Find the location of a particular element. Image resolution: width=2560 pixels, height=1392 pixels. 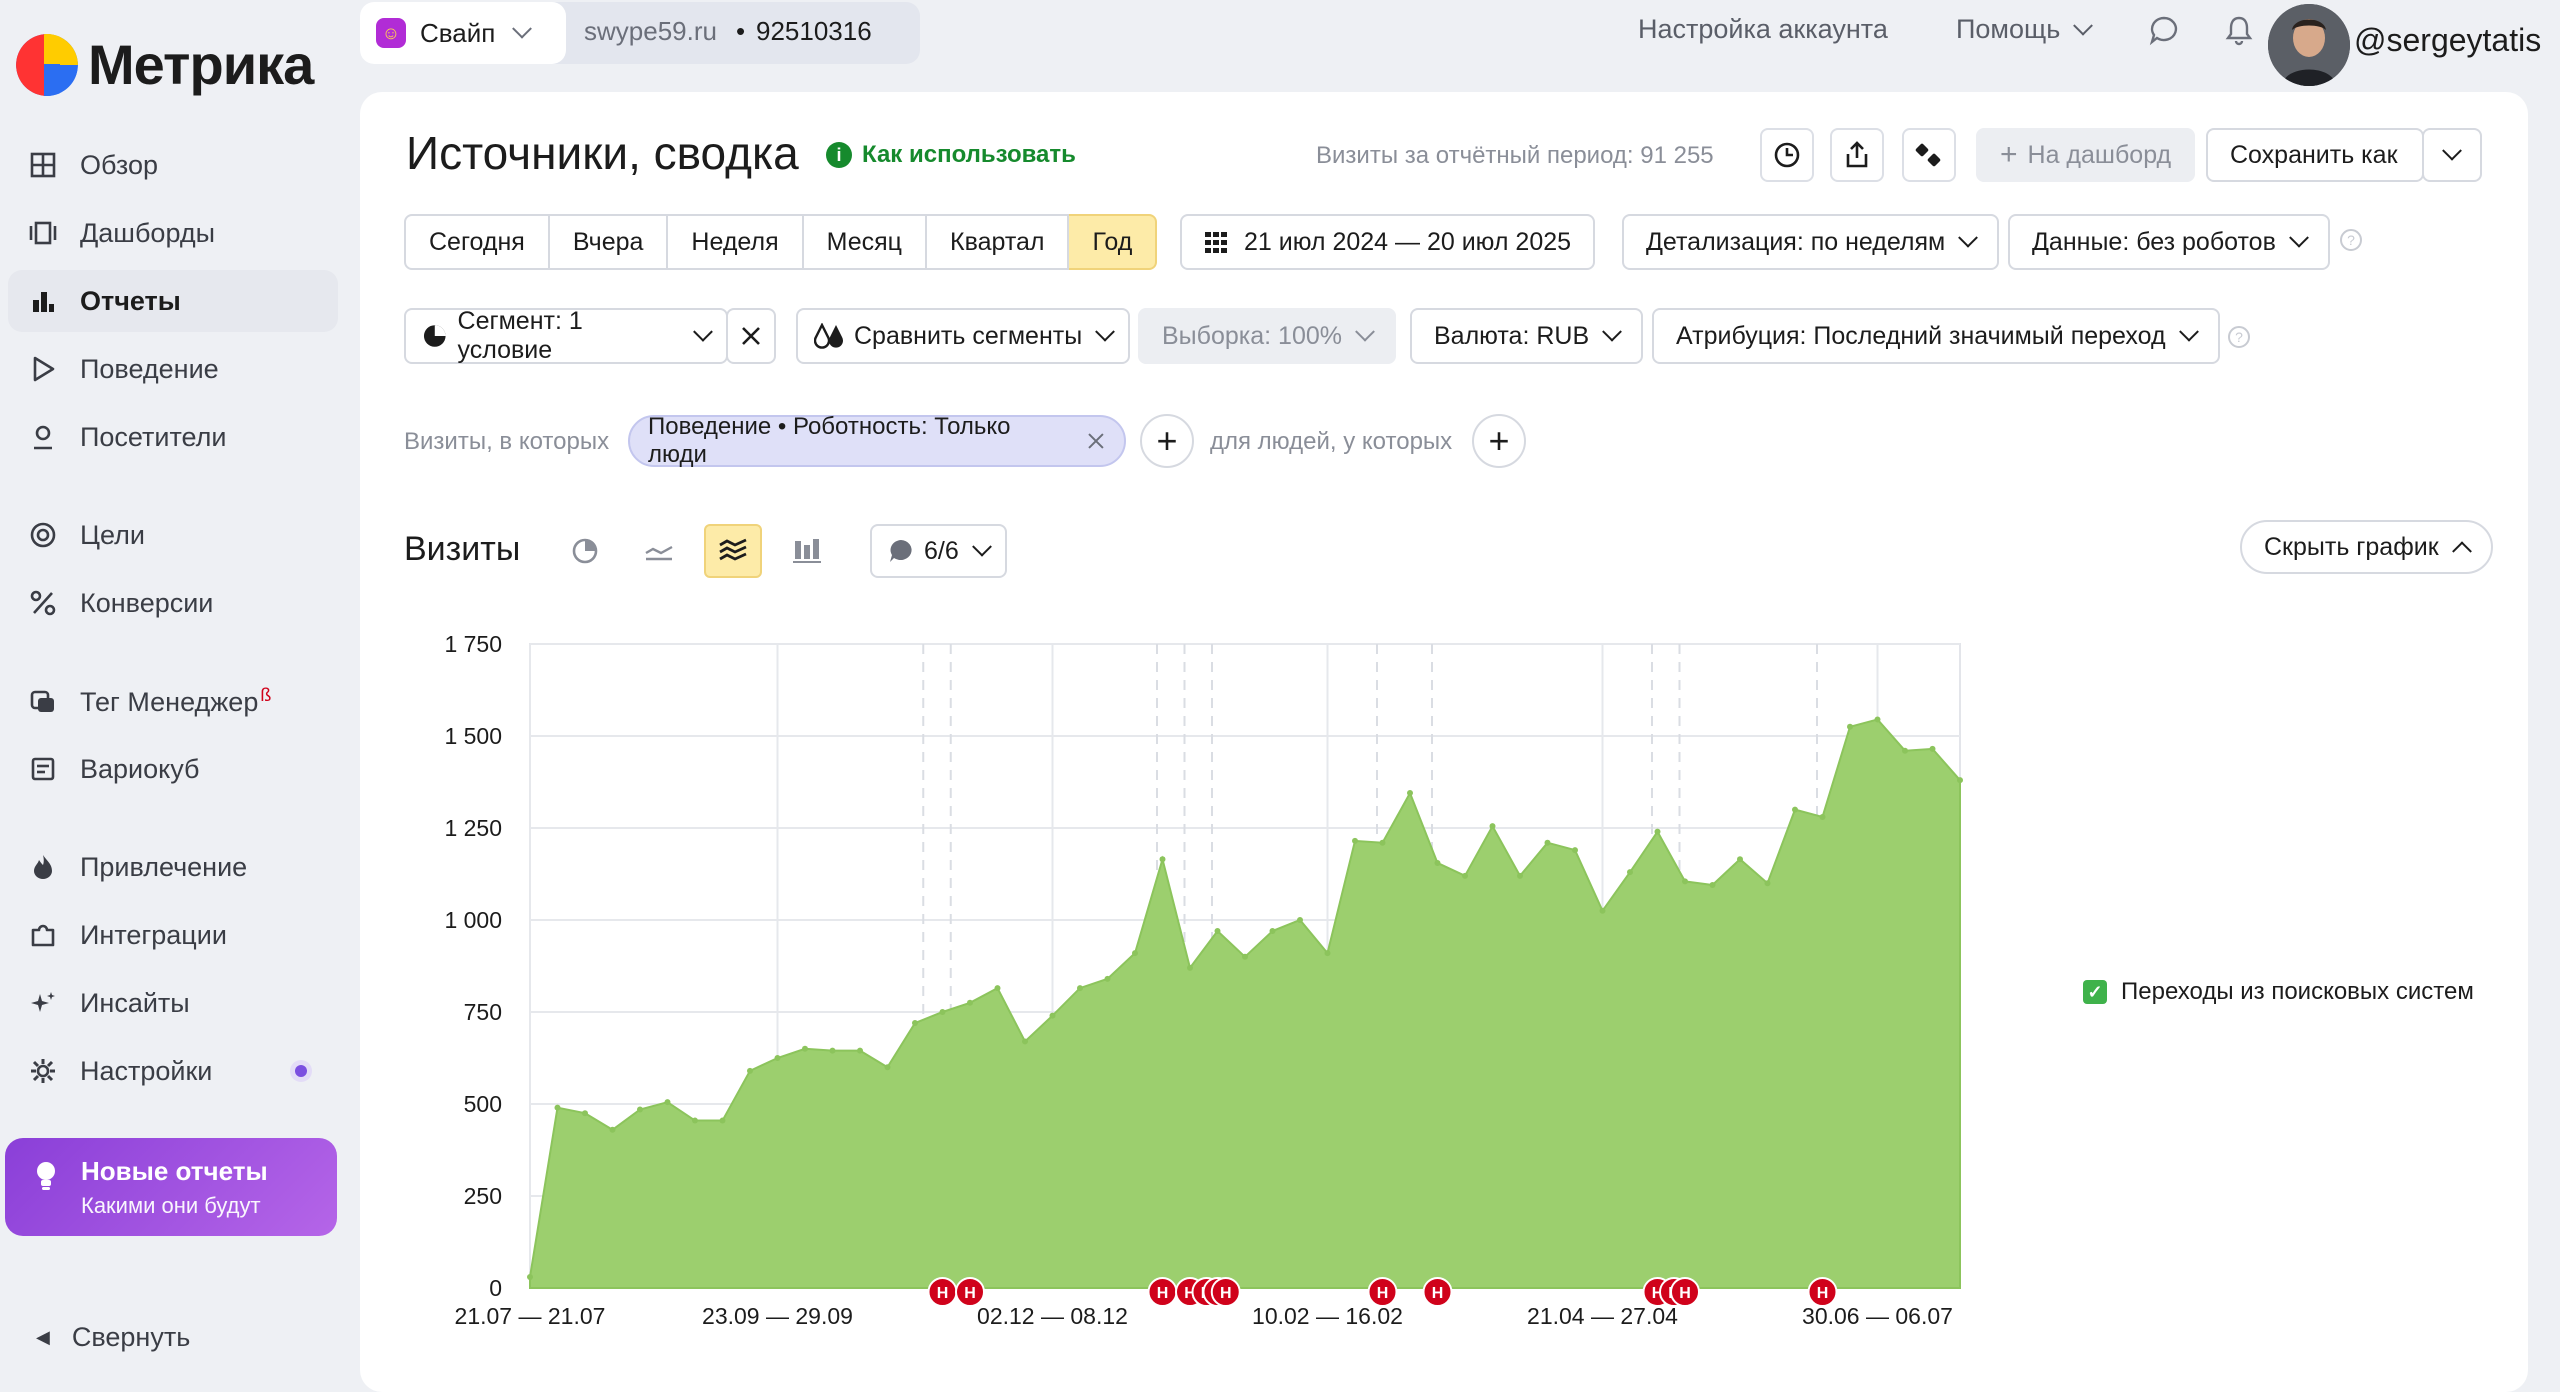

x-tick-label: 30.06 — 06.07 is located at coordinates (1877, 1316).